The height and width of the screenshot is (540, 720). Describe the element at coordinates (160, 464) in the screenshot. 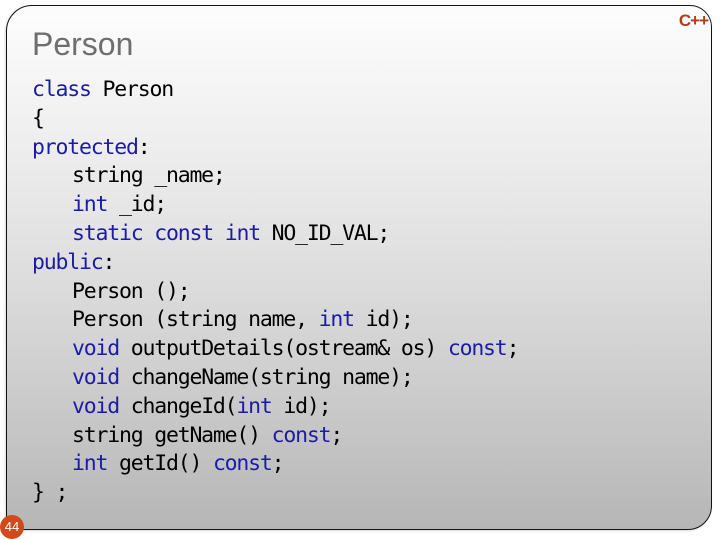

I see `code-text: getId()` at that location.